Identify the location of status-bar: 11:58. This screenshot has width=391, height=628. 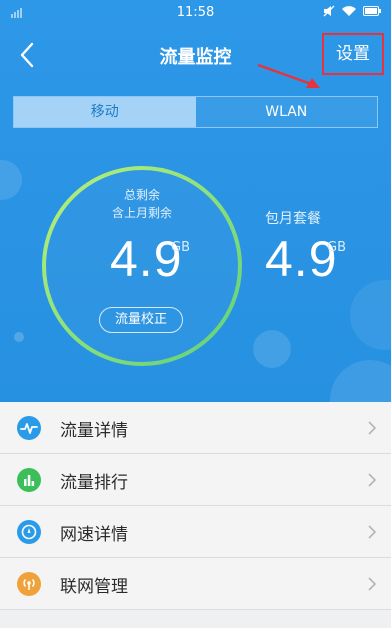
(195, 13).